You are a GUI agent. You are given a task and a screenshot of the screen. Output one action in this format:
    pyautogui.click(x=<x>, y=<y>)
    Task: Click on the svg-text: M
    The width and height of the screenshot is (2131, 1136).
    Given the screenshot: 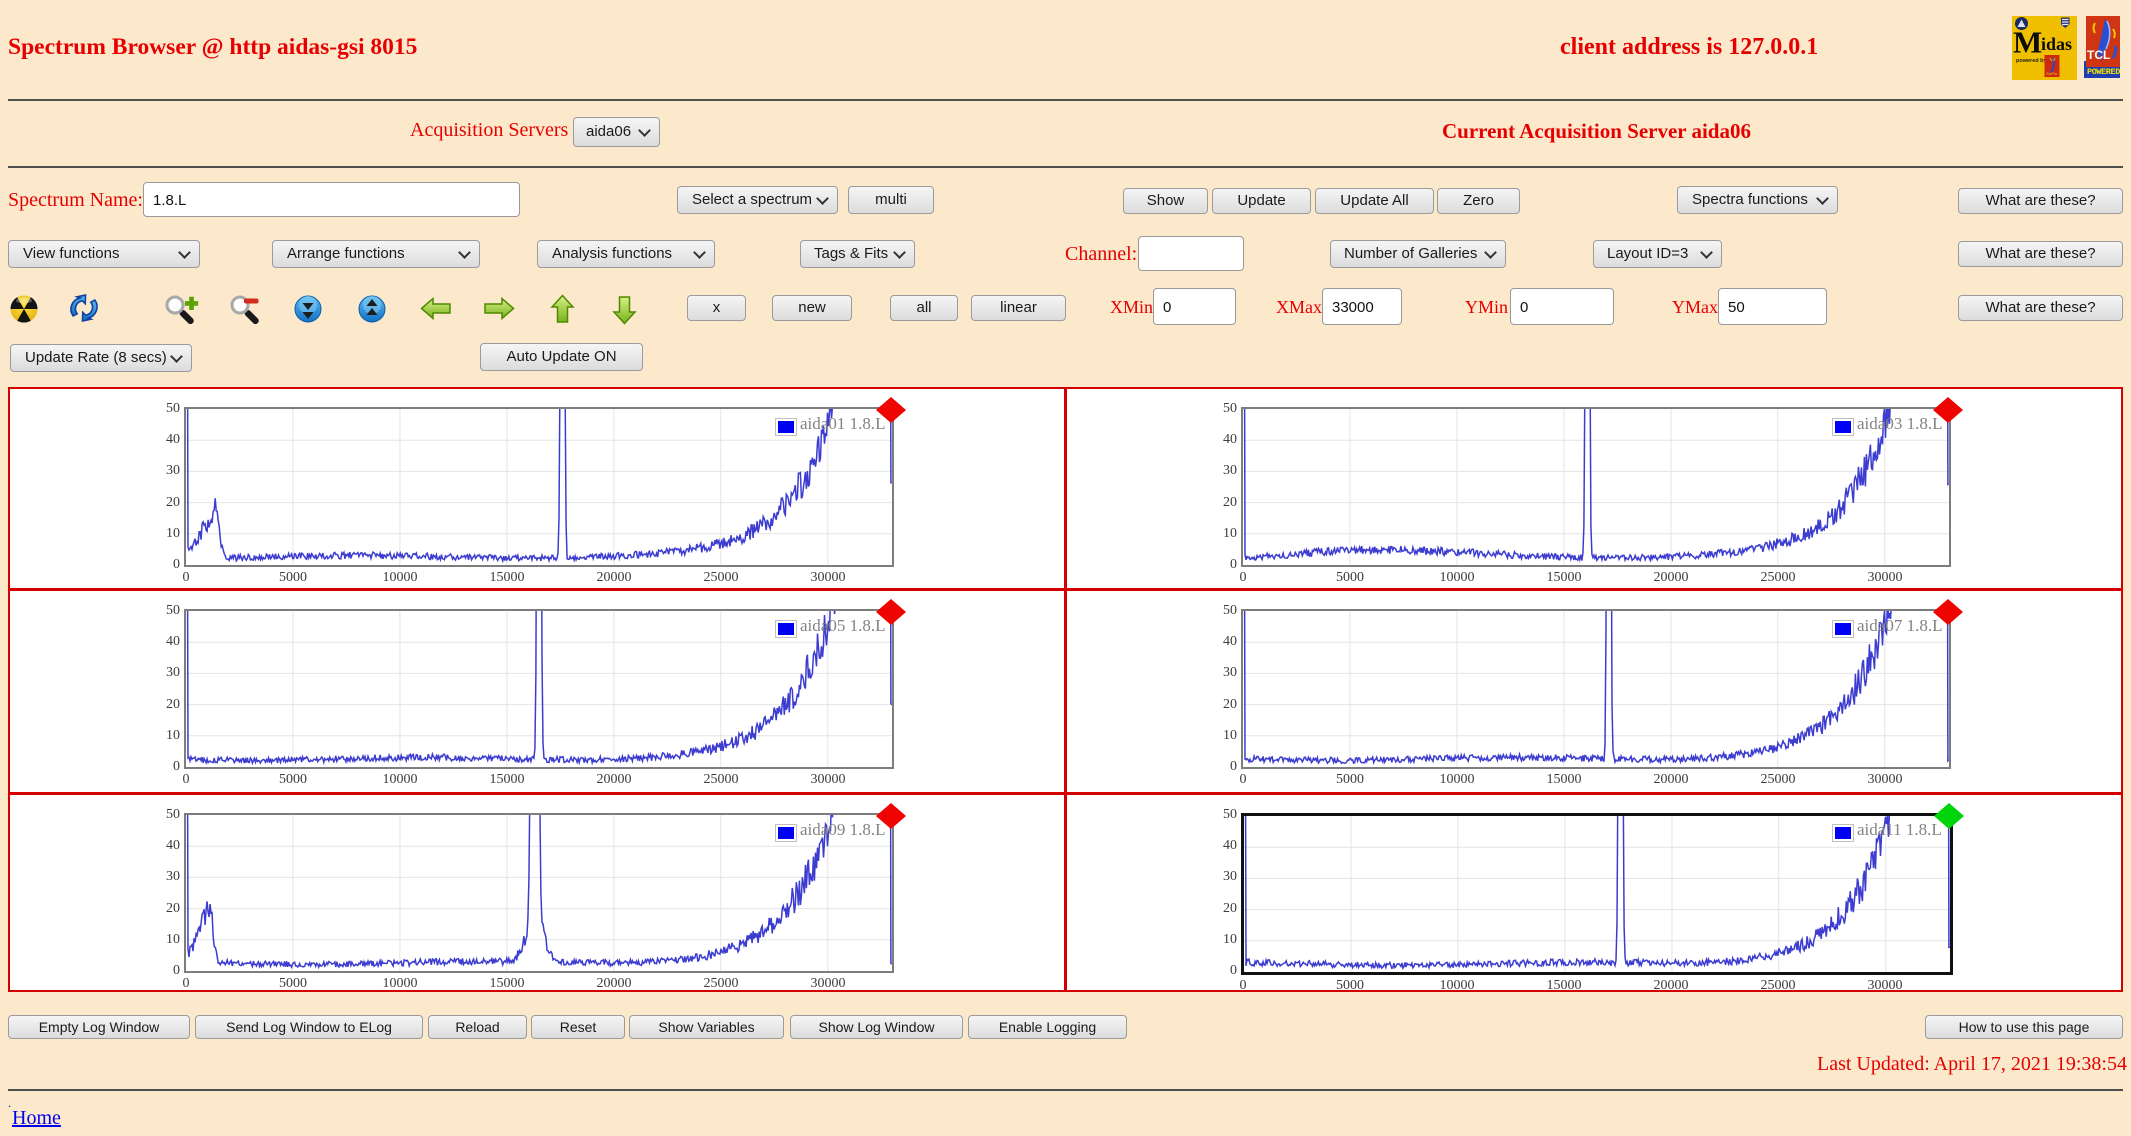 What is the action you would take?
    pyautogui.click(x=2027, y=42)
    